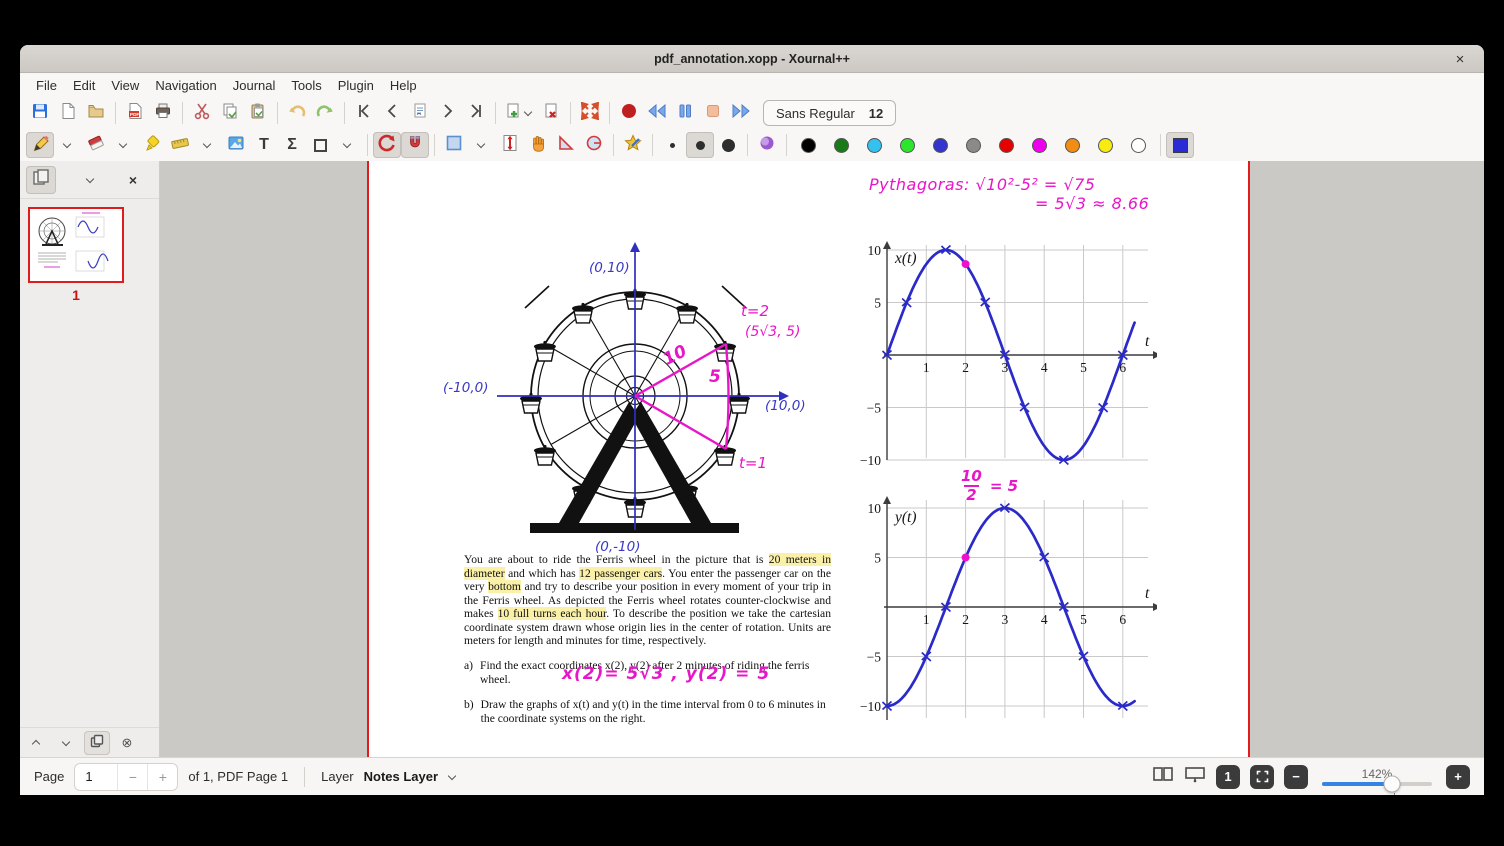 The width and height of the screenshot is (1504, 846). Describe the element at coordinates (67, 743) in the screenshot. I see `sidebar-scroll-down-button` at that location.